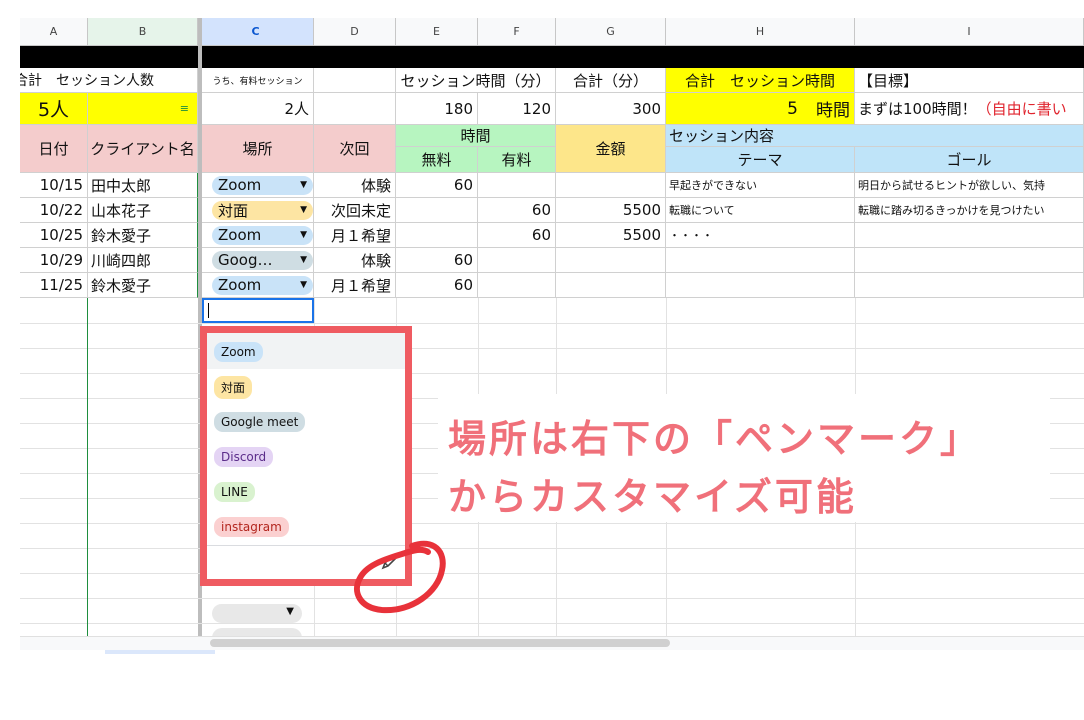 This screenshot has width=1084, height=720. Describe the element at coordinates (54, 285) in the screenshot. I see `row-4-date: 11/25` at that location.